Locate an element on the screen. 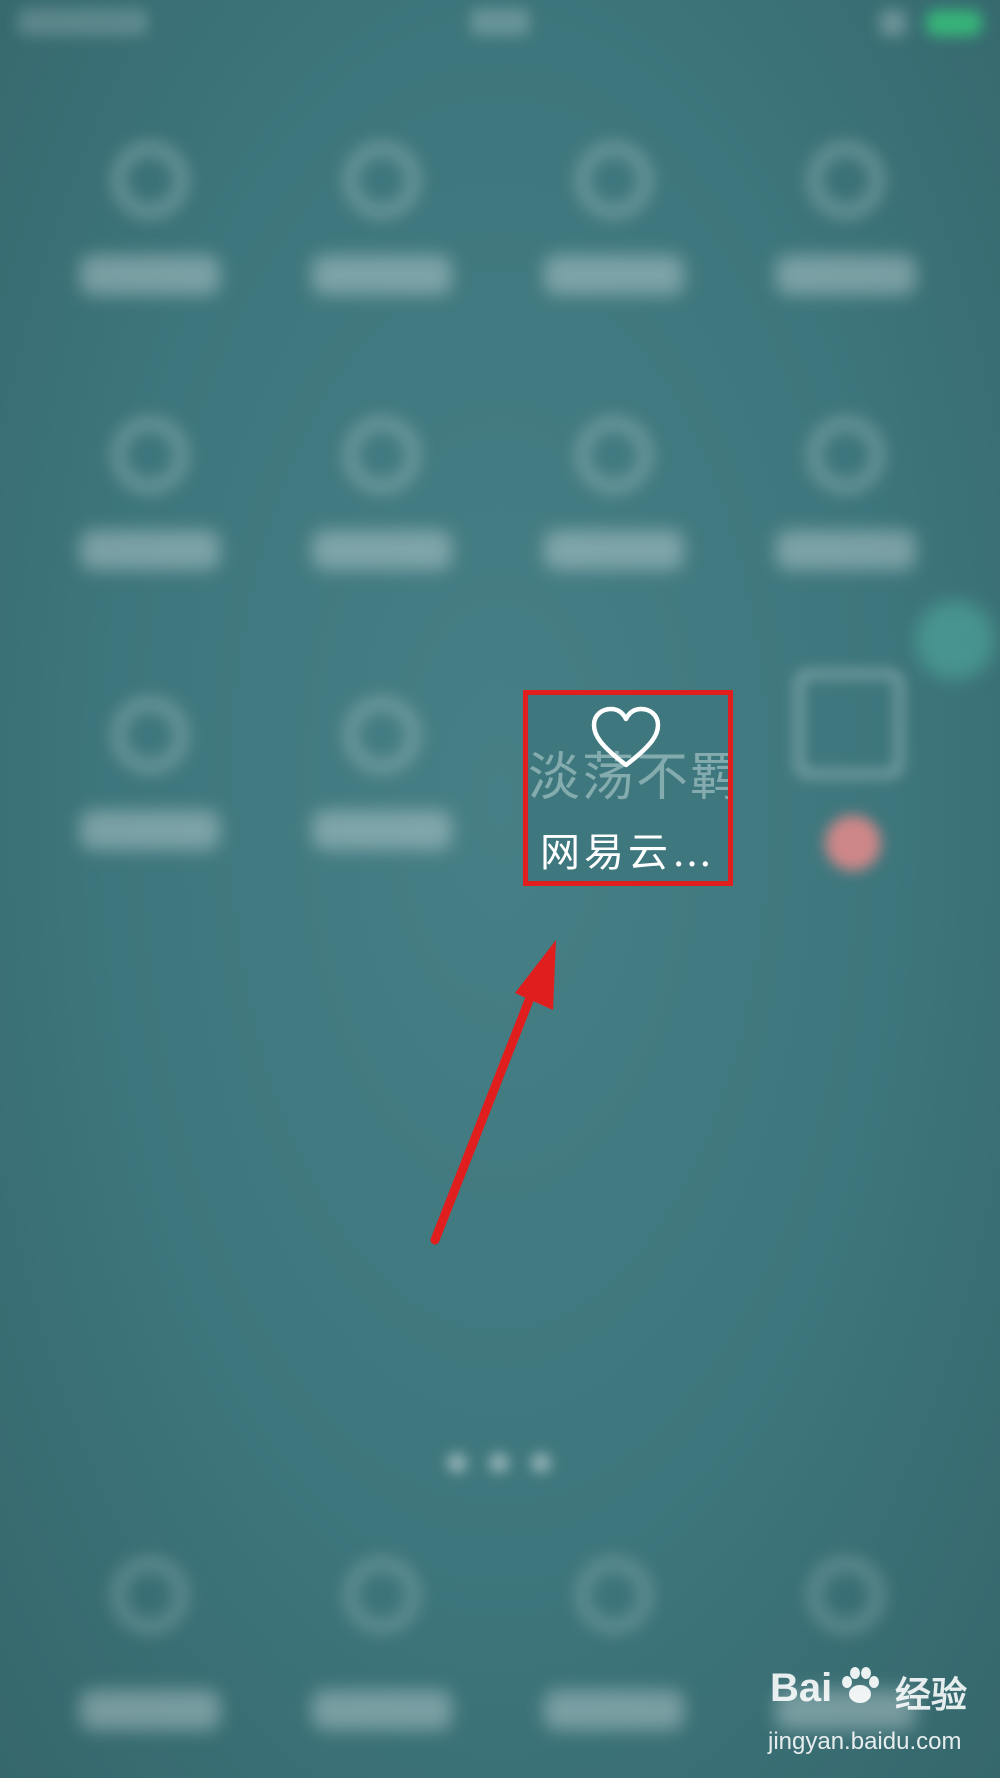 The image size is (1000, 1778). floating-ball is located at coordinates (955, 640).